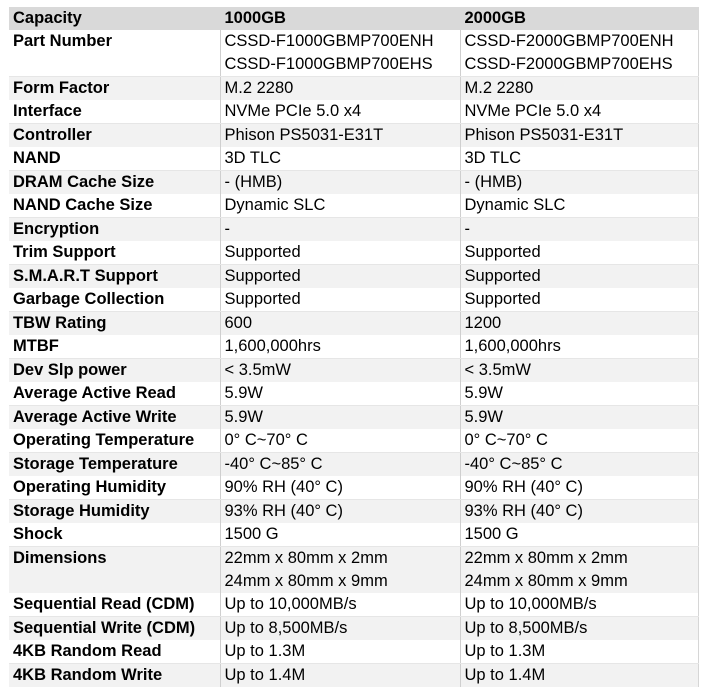 The image size is (708, 687). Describe the element at coordinates (114, 535) in the screenshot. I see `spec-label: Shock` at that location.